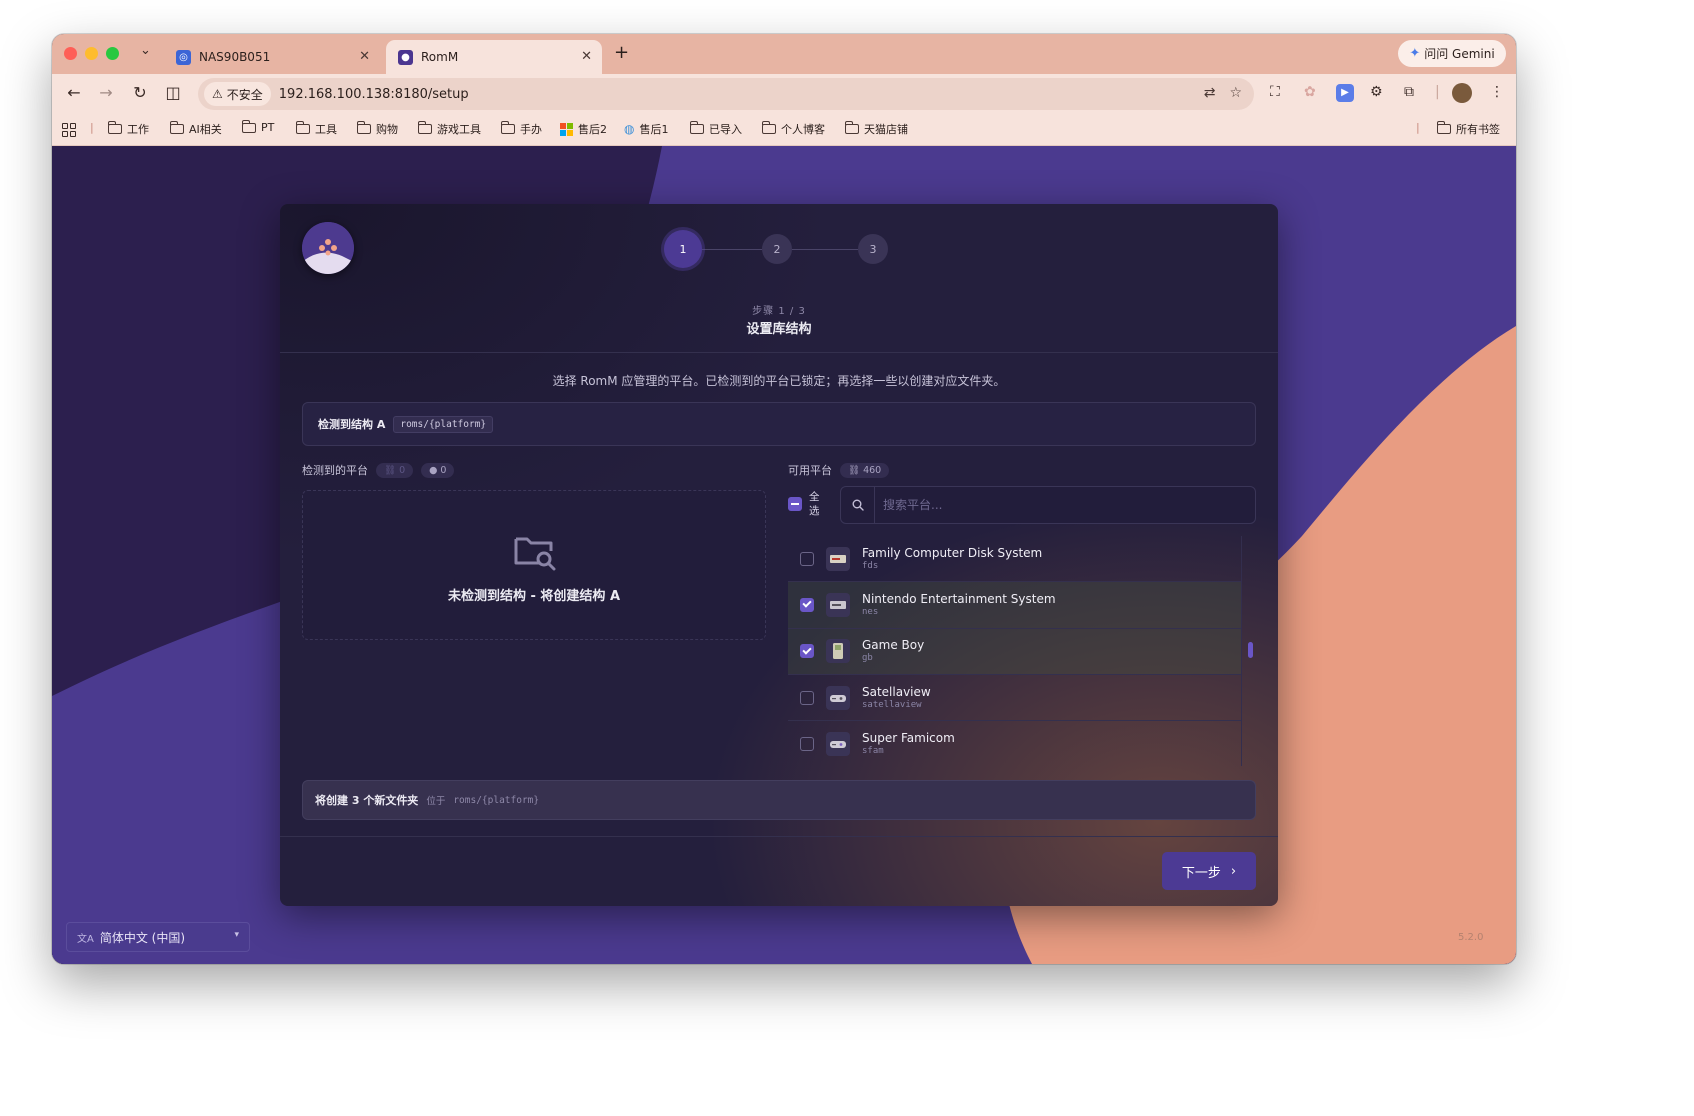  What do you see at coordinates (106, 92) in the screenshot?
I see `forward-arrow-icon: →` at bounding box center [106, 92].